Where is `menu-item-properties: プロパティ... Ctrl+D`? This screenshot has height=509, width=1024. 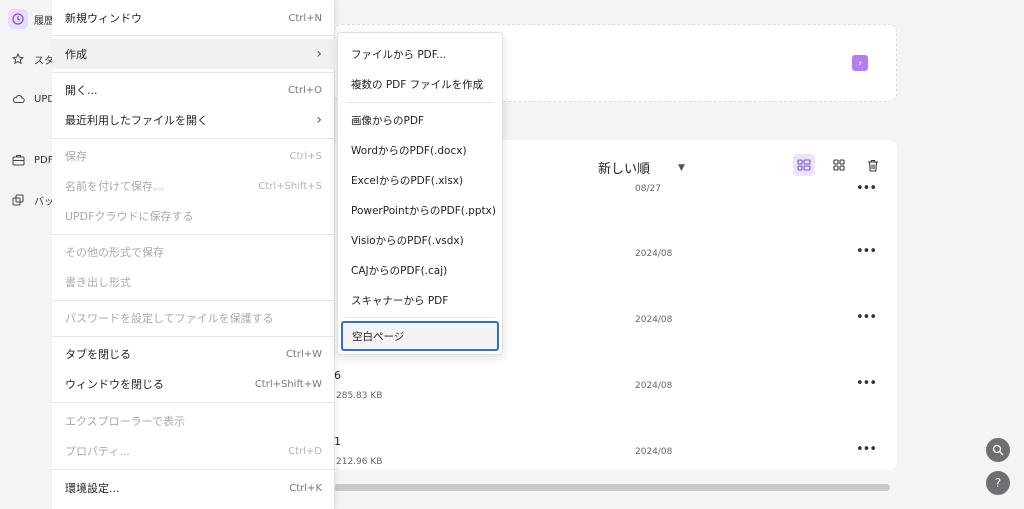
menu-item-properties: プロパティ... Ctrl+D is located at coordinates (193, 451).